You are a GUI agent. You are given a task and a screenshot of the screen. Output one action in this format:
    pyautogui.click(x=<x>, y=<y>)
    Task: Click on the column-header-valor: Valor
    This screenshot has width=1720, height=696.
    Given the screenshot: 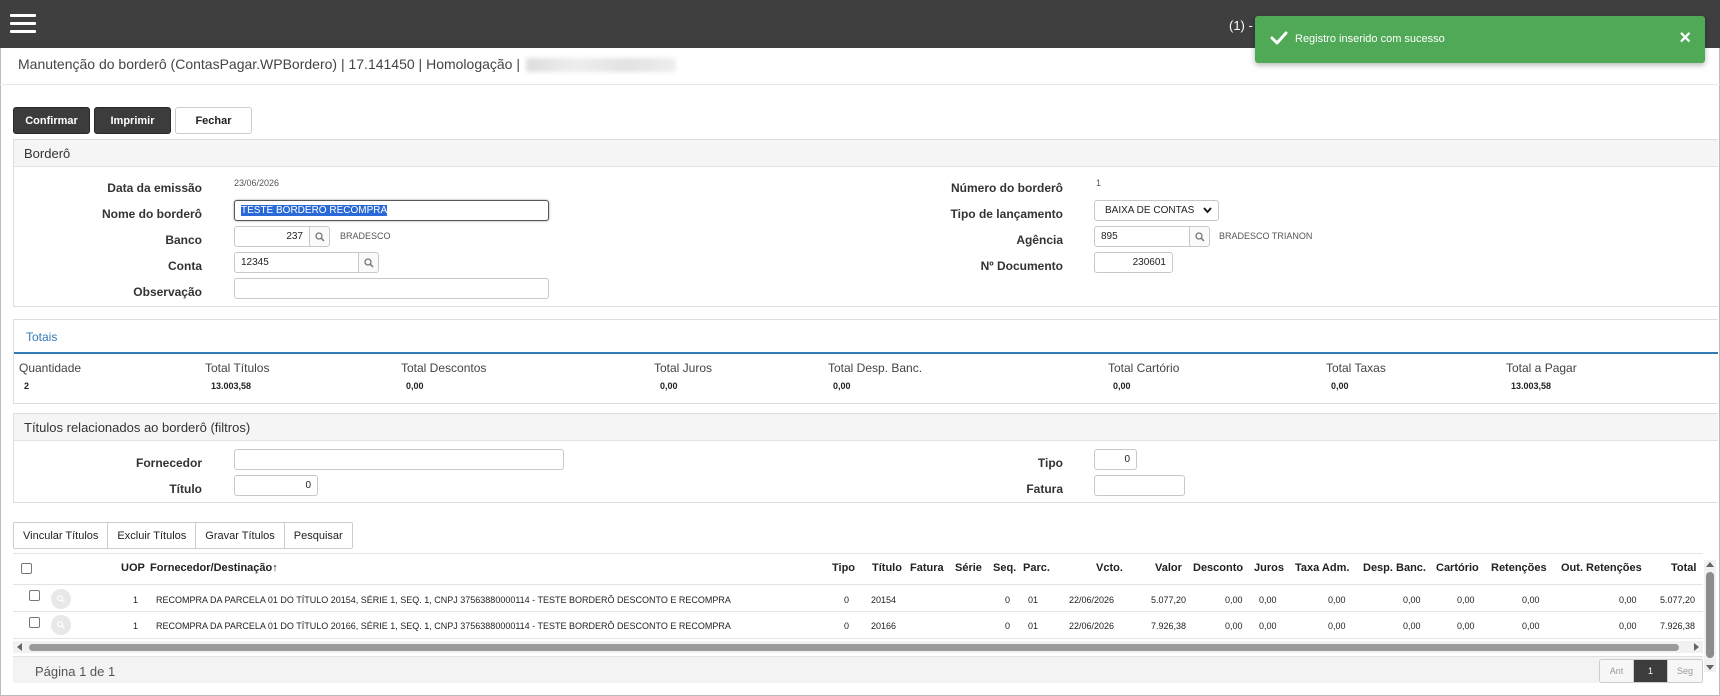 What is the action you would take?
    pyautogui.click(x=1168, y=568)
    